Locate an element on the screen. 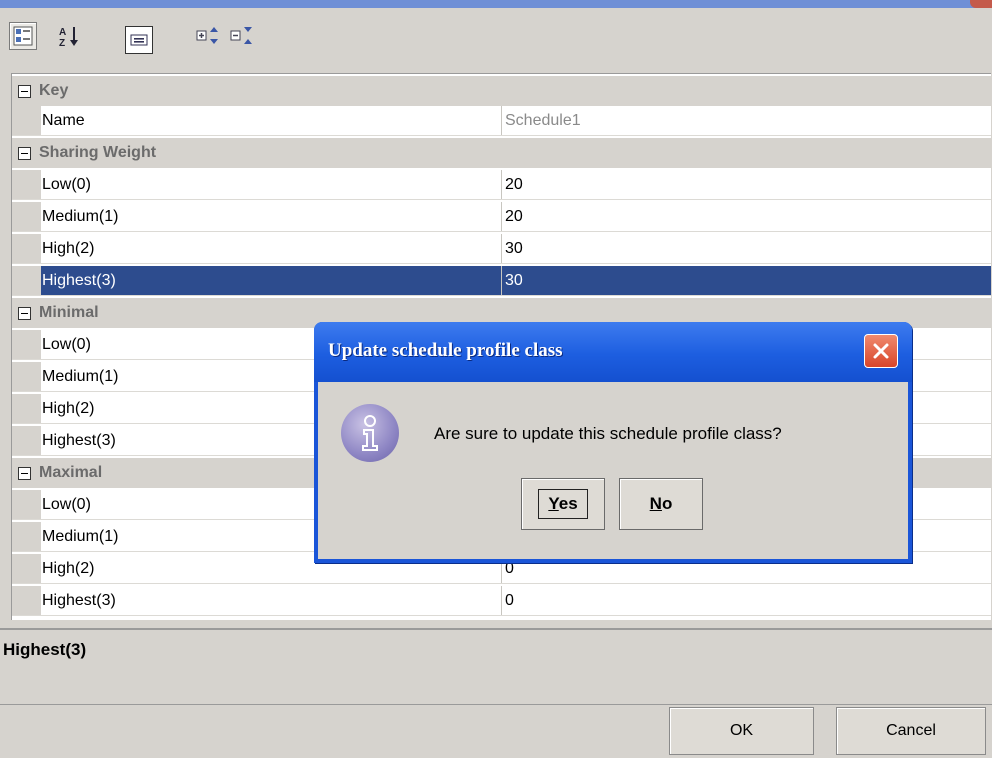 Image resolution: width=992 pixels, height=758 pixels. button-bar: OK Cancel is located at coordinates (496, 731).